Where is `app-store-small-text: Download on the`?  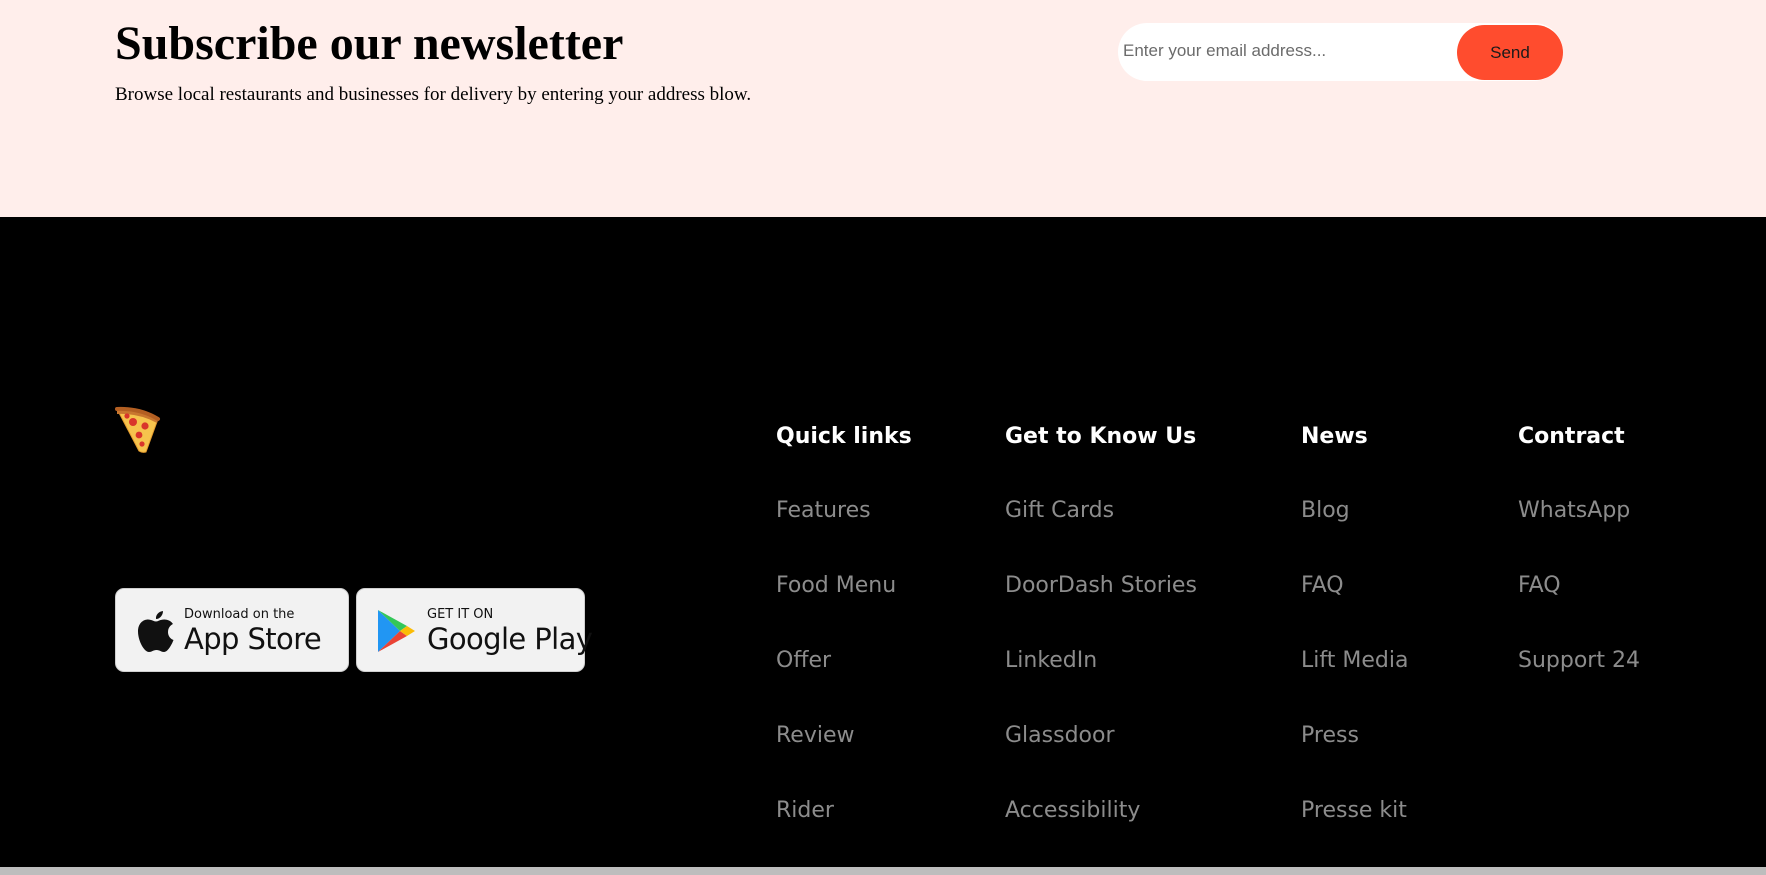 app-store-small-text: Download on the is located at coordinates (239, 614).